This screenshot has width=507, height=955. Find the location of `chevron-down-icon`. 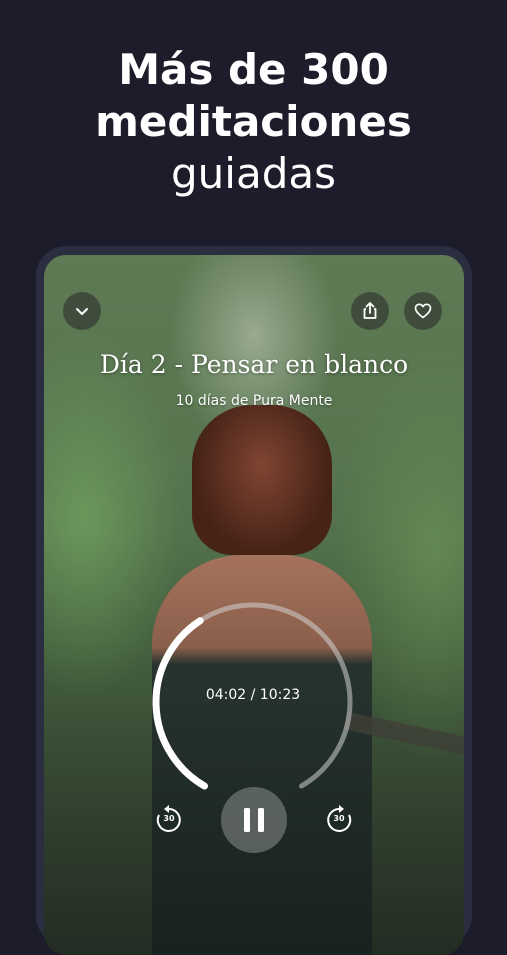

chevron-down-icon is located at coordinates (82, 311).